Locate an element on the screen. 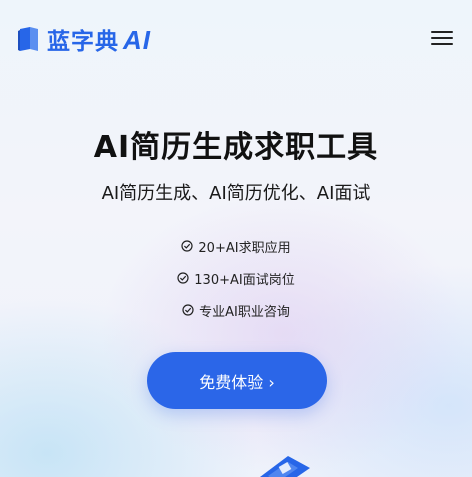 Image resolution: width=472 pixels, height=477 pixels. feature-label: 130+AI面试岗位 is located at coordinates (244, 280).